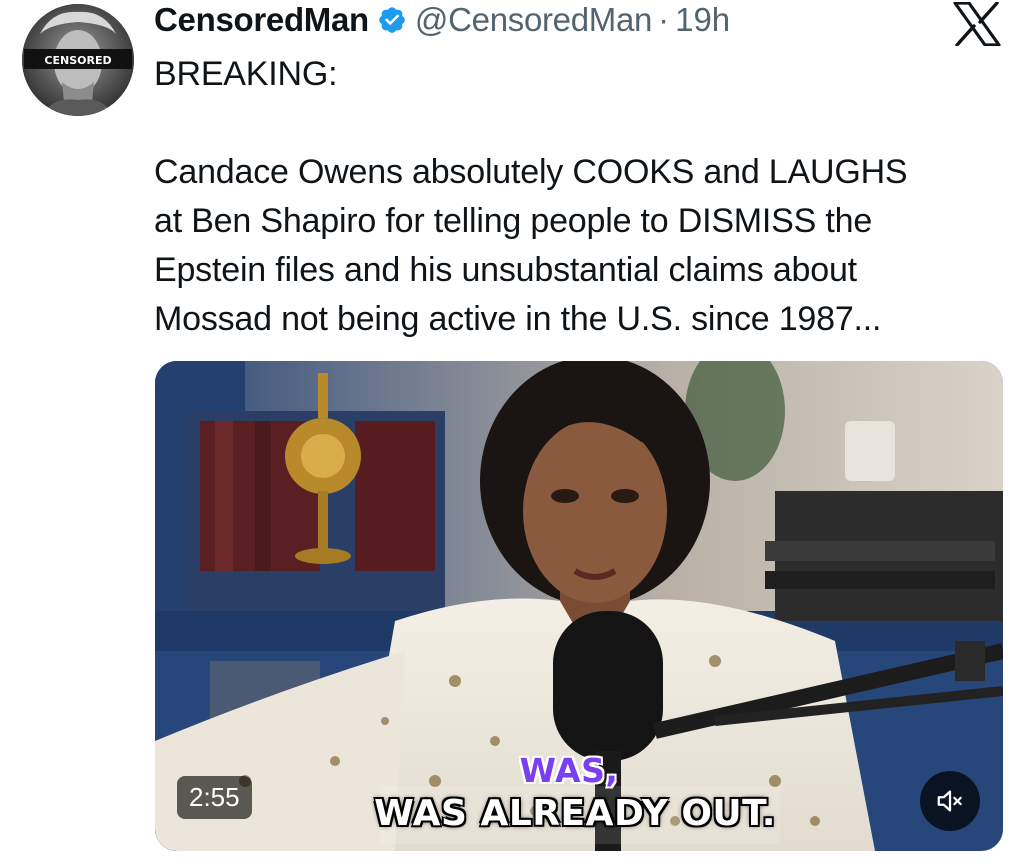 Image resolution: width=1024 pixels, height=864 pixels. I want to click on avatar-image: CENSORED, so click(78, 60).